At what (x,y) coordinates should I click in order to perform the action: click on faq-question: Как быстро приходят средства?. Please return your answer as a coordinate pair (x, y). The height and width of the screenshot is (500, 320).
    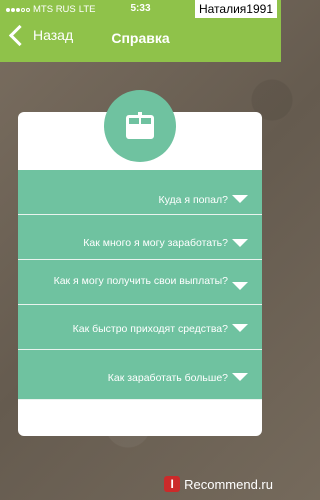
    Looking at the image, I should click on (150, 329).